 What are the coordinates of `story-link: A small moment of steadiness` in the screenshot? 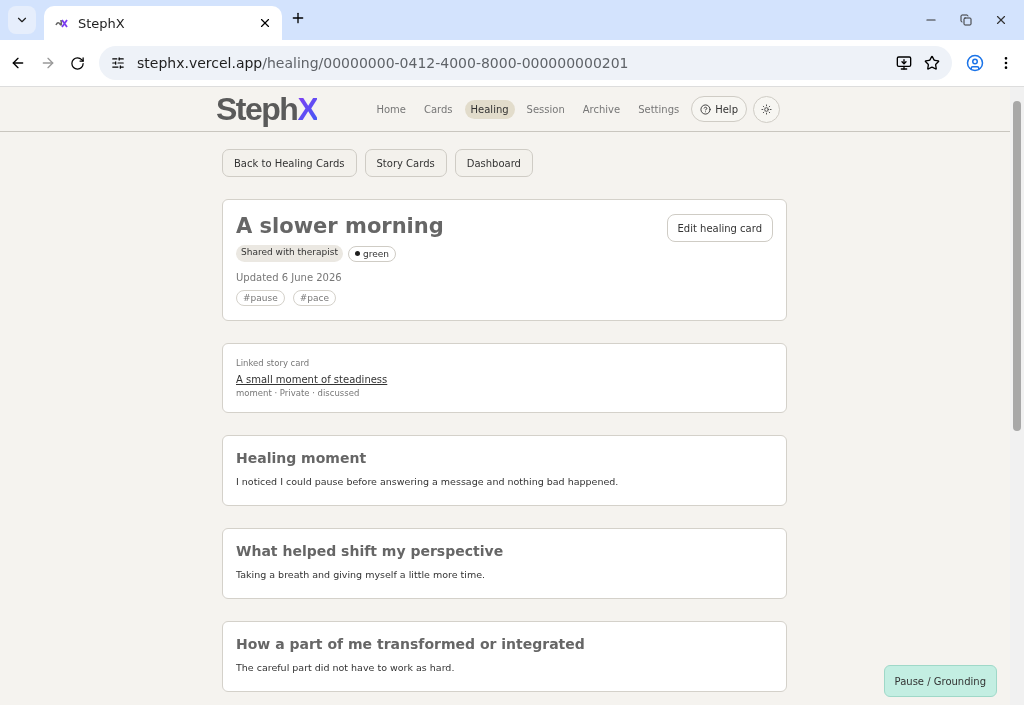 It's located at (312, 379).